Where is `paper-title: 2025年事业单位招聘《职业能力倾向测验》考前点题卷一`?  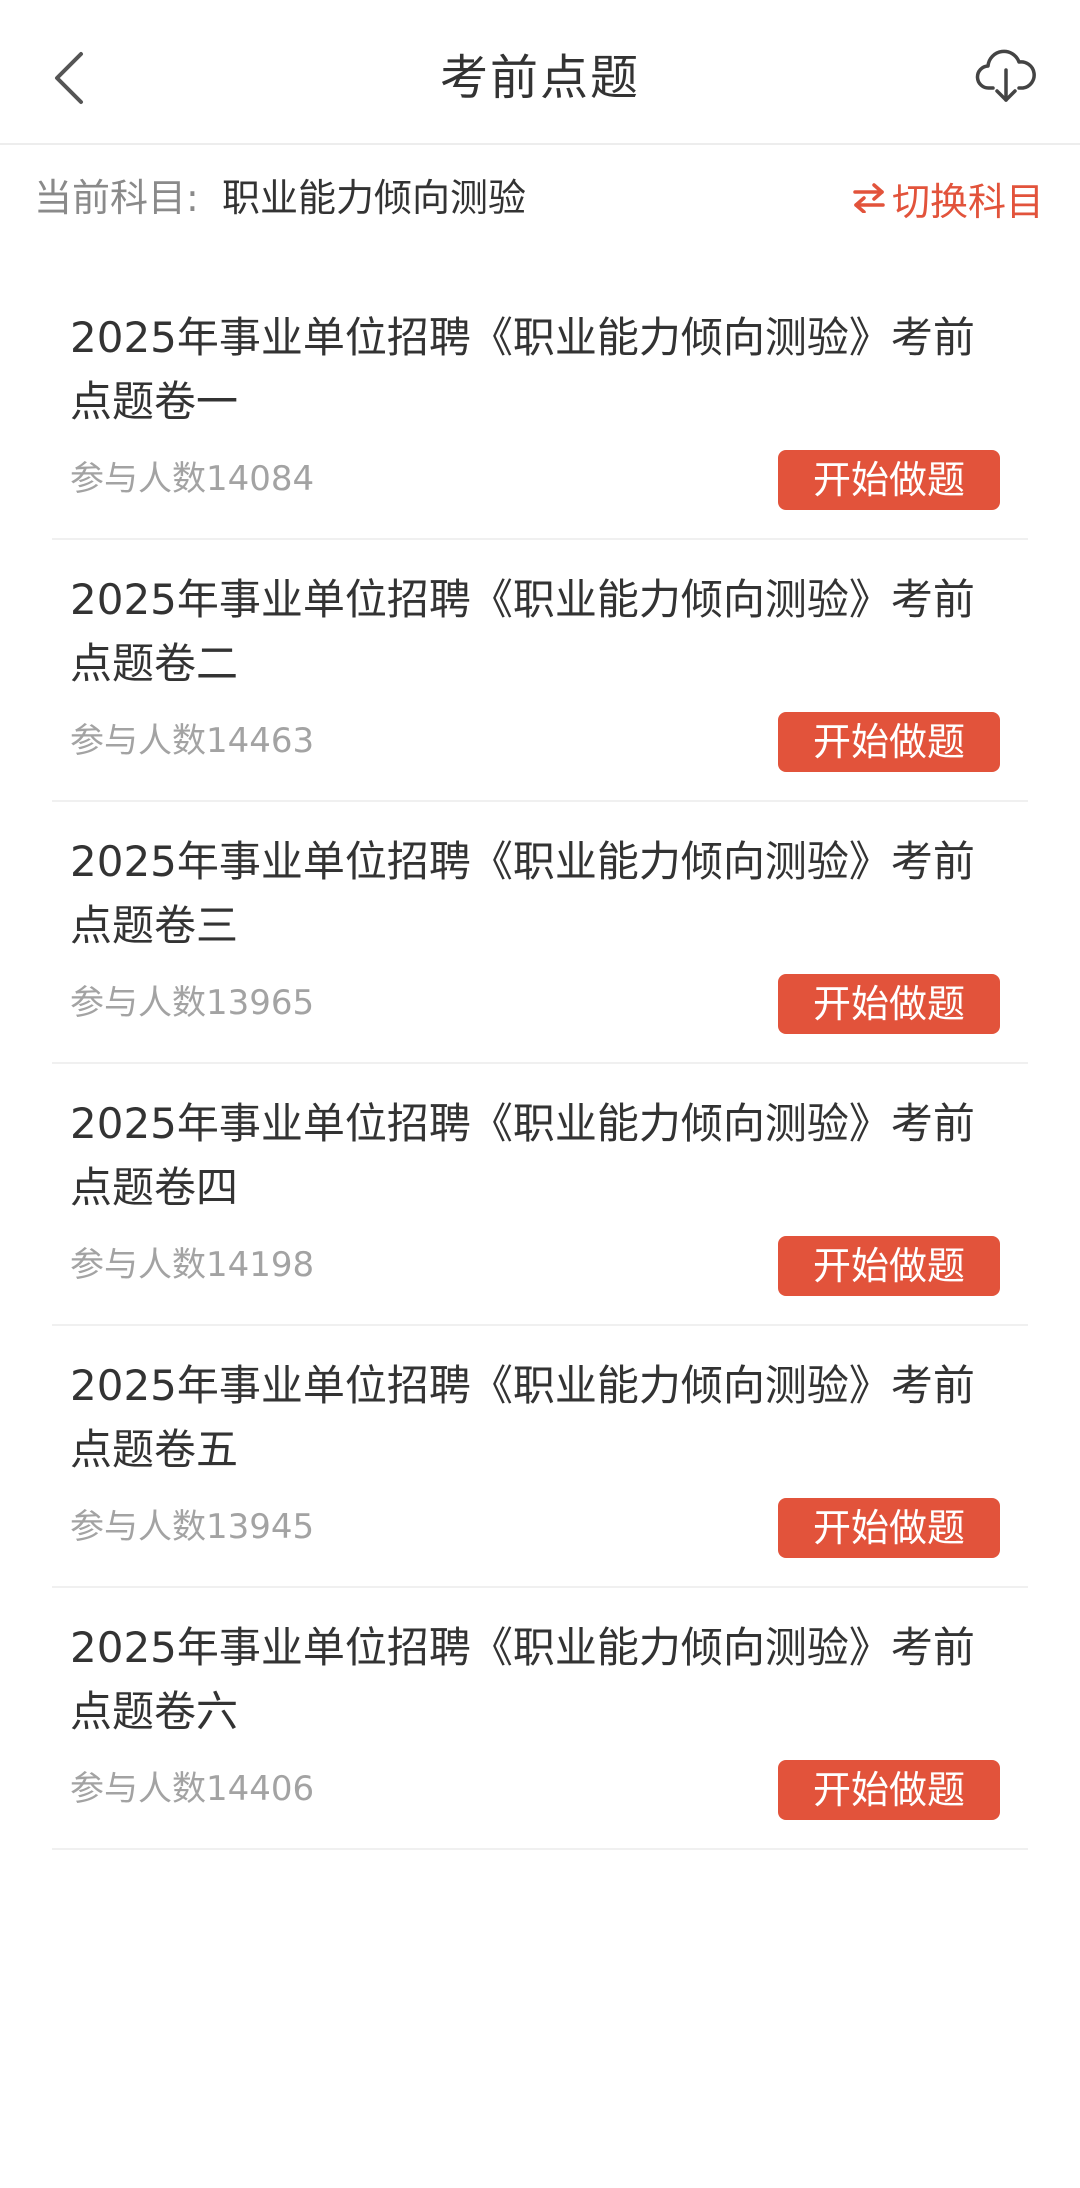 paper-title: 2025年事业单位招聘《职业能力倾向测验》考前点题卷一 is located at coordinates (522, 369).